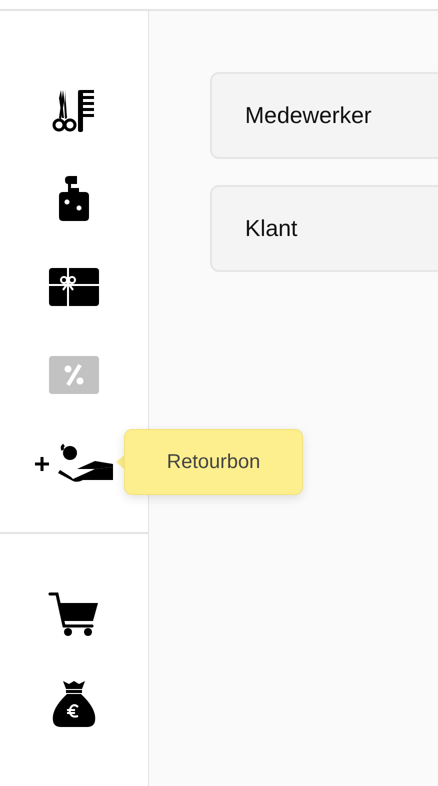 The image size is (438, 786). I want to click on money-bag-icon, so click(74, 704).